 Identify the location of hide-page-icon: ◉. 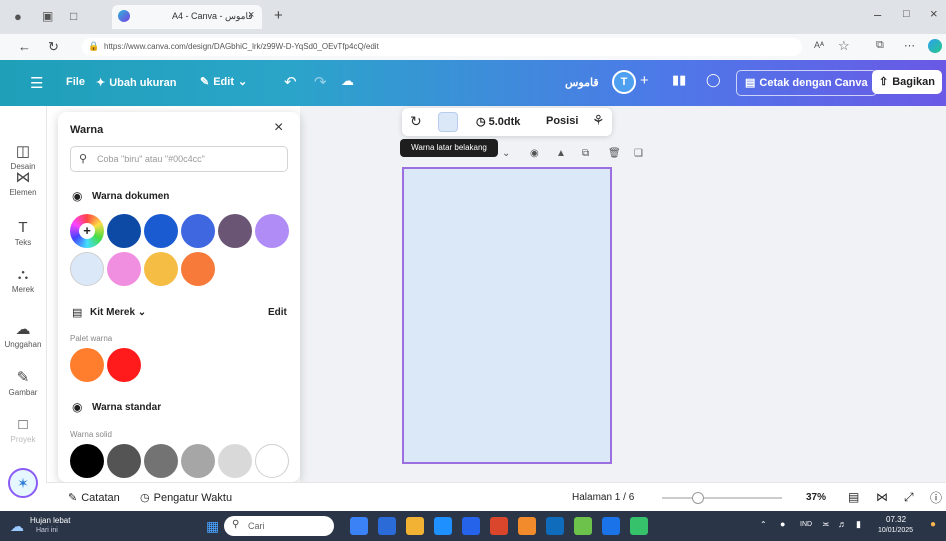
(534, 153).